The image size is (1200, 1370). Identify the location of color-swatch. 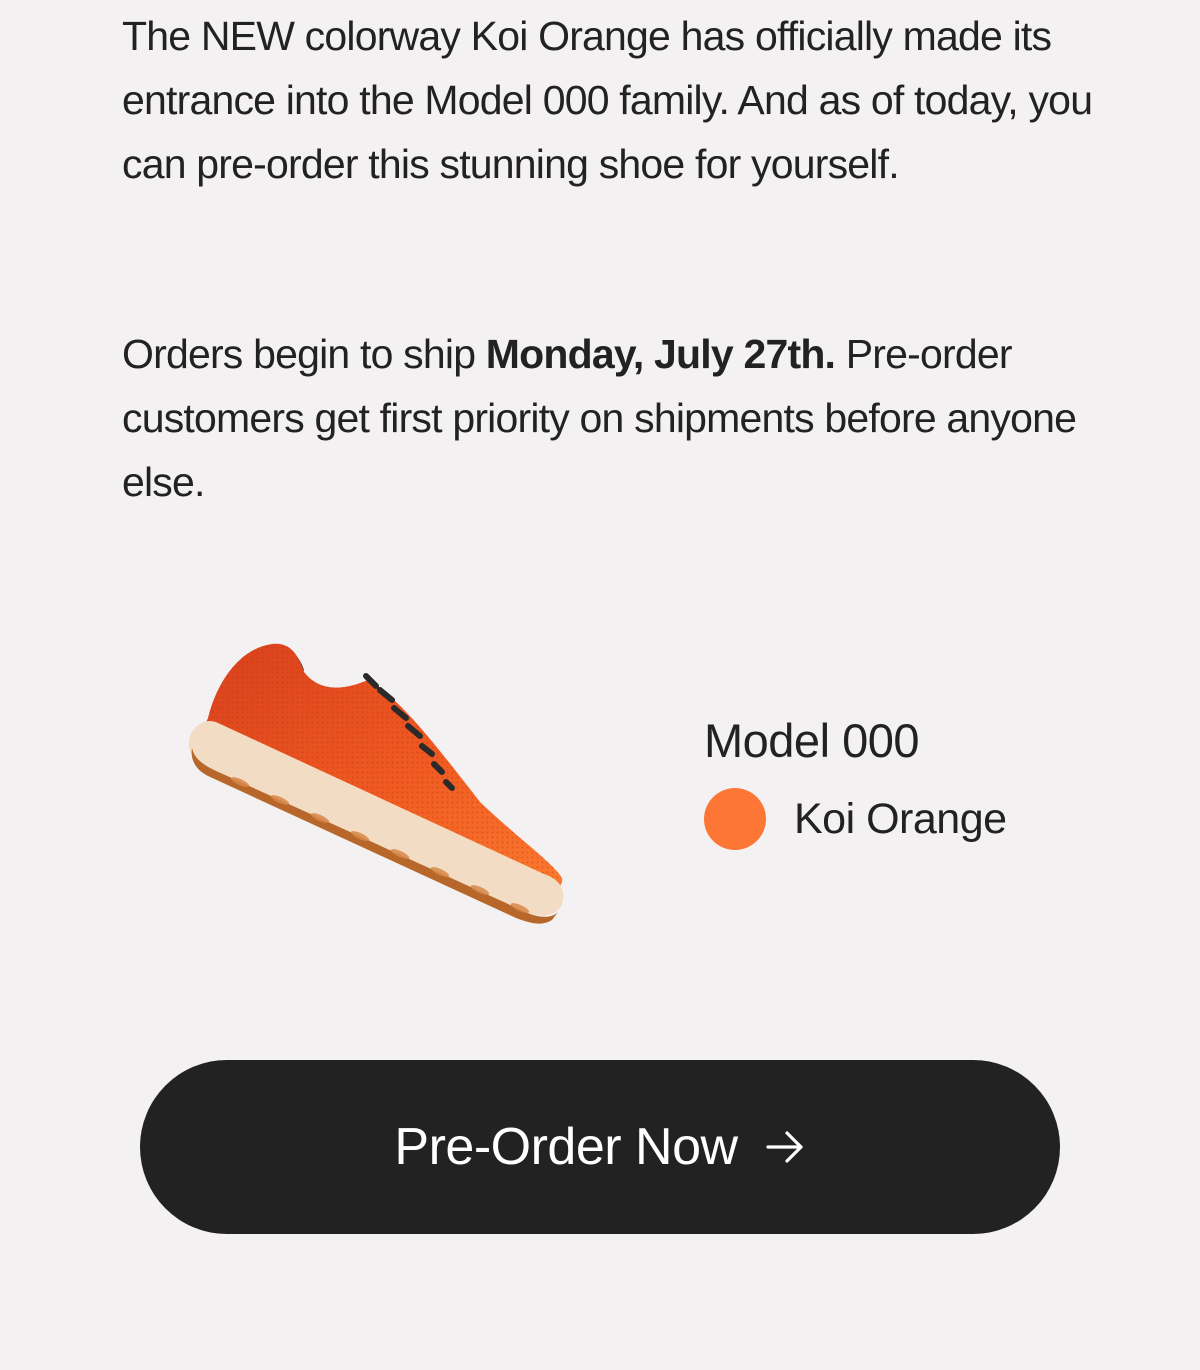
(735, 819).